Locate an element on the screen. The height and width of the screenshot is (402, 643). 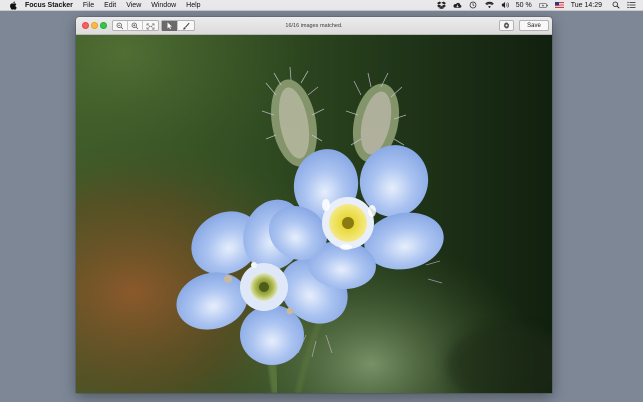
fit-to-window-button is located at coordinates (150, 26).